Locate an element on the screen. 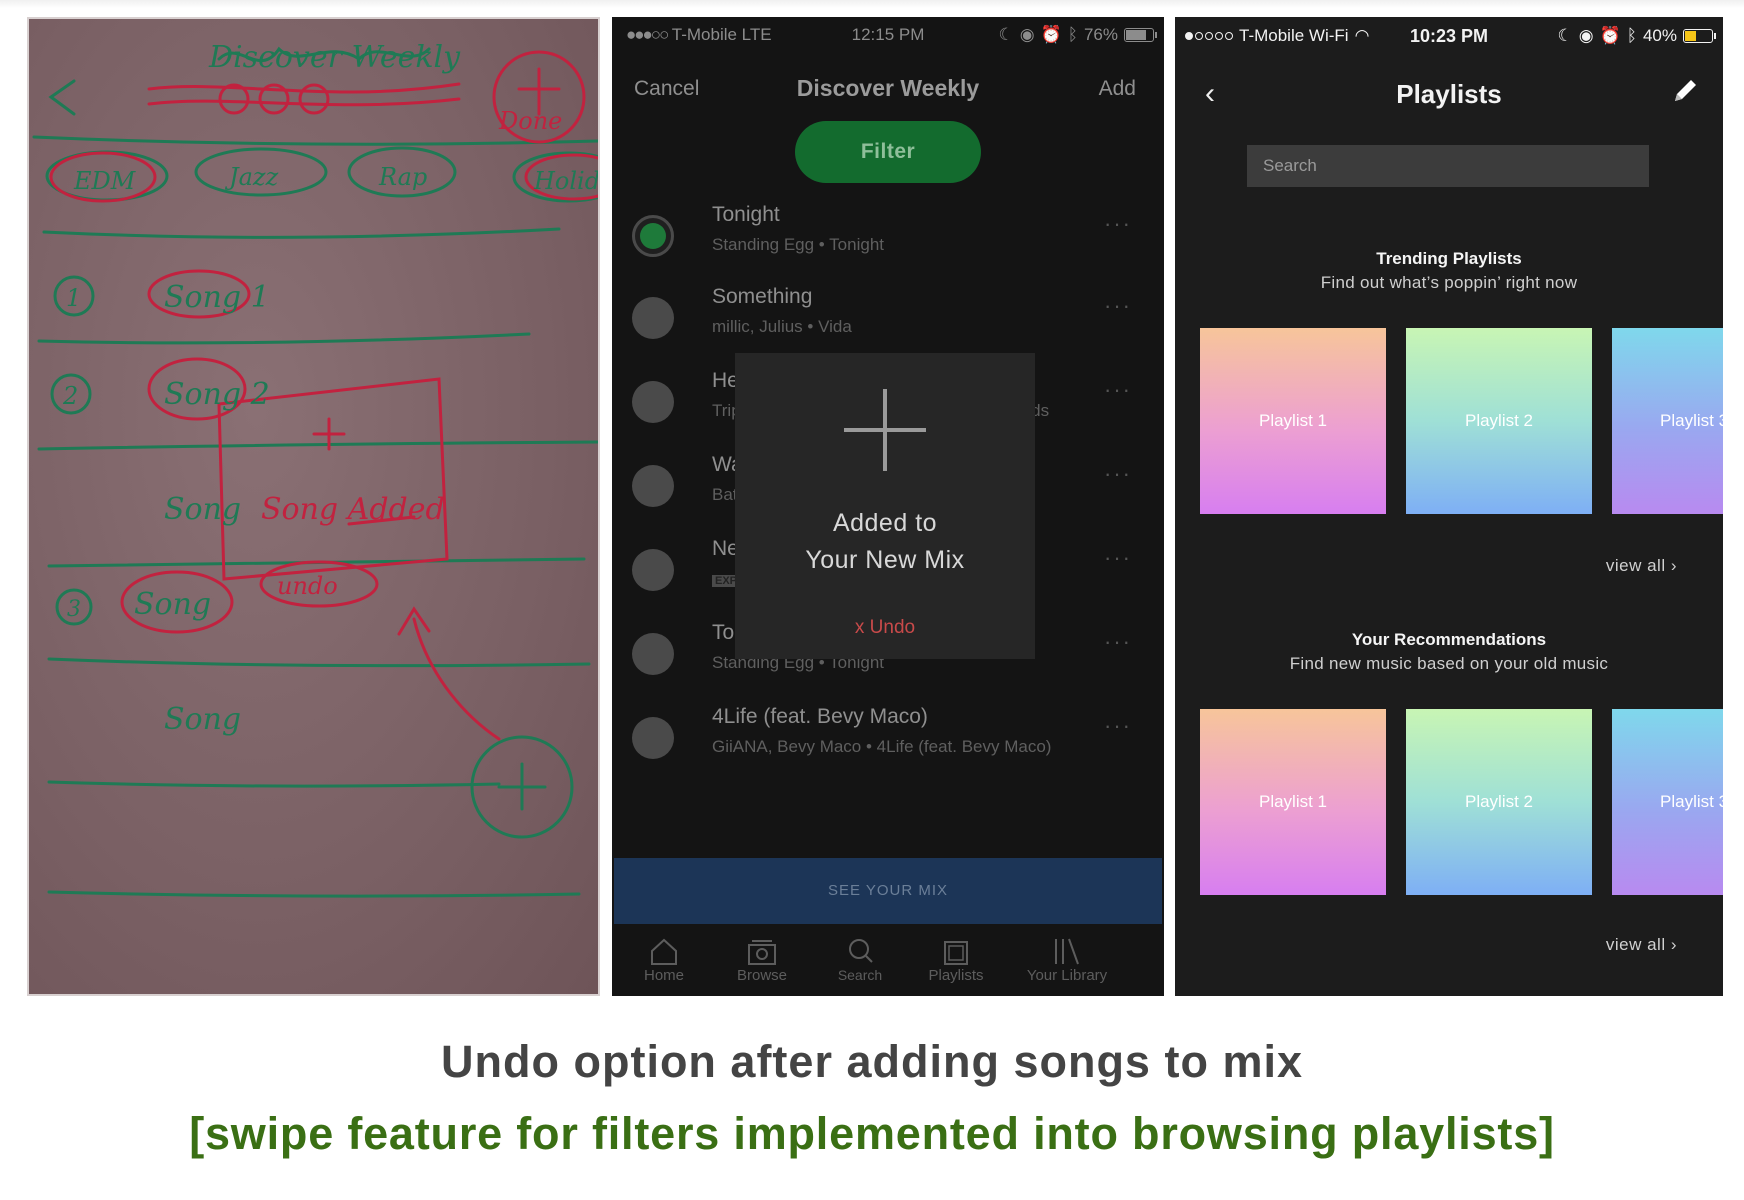  sketch-song-4: Song is located at coordinates (172, 604).